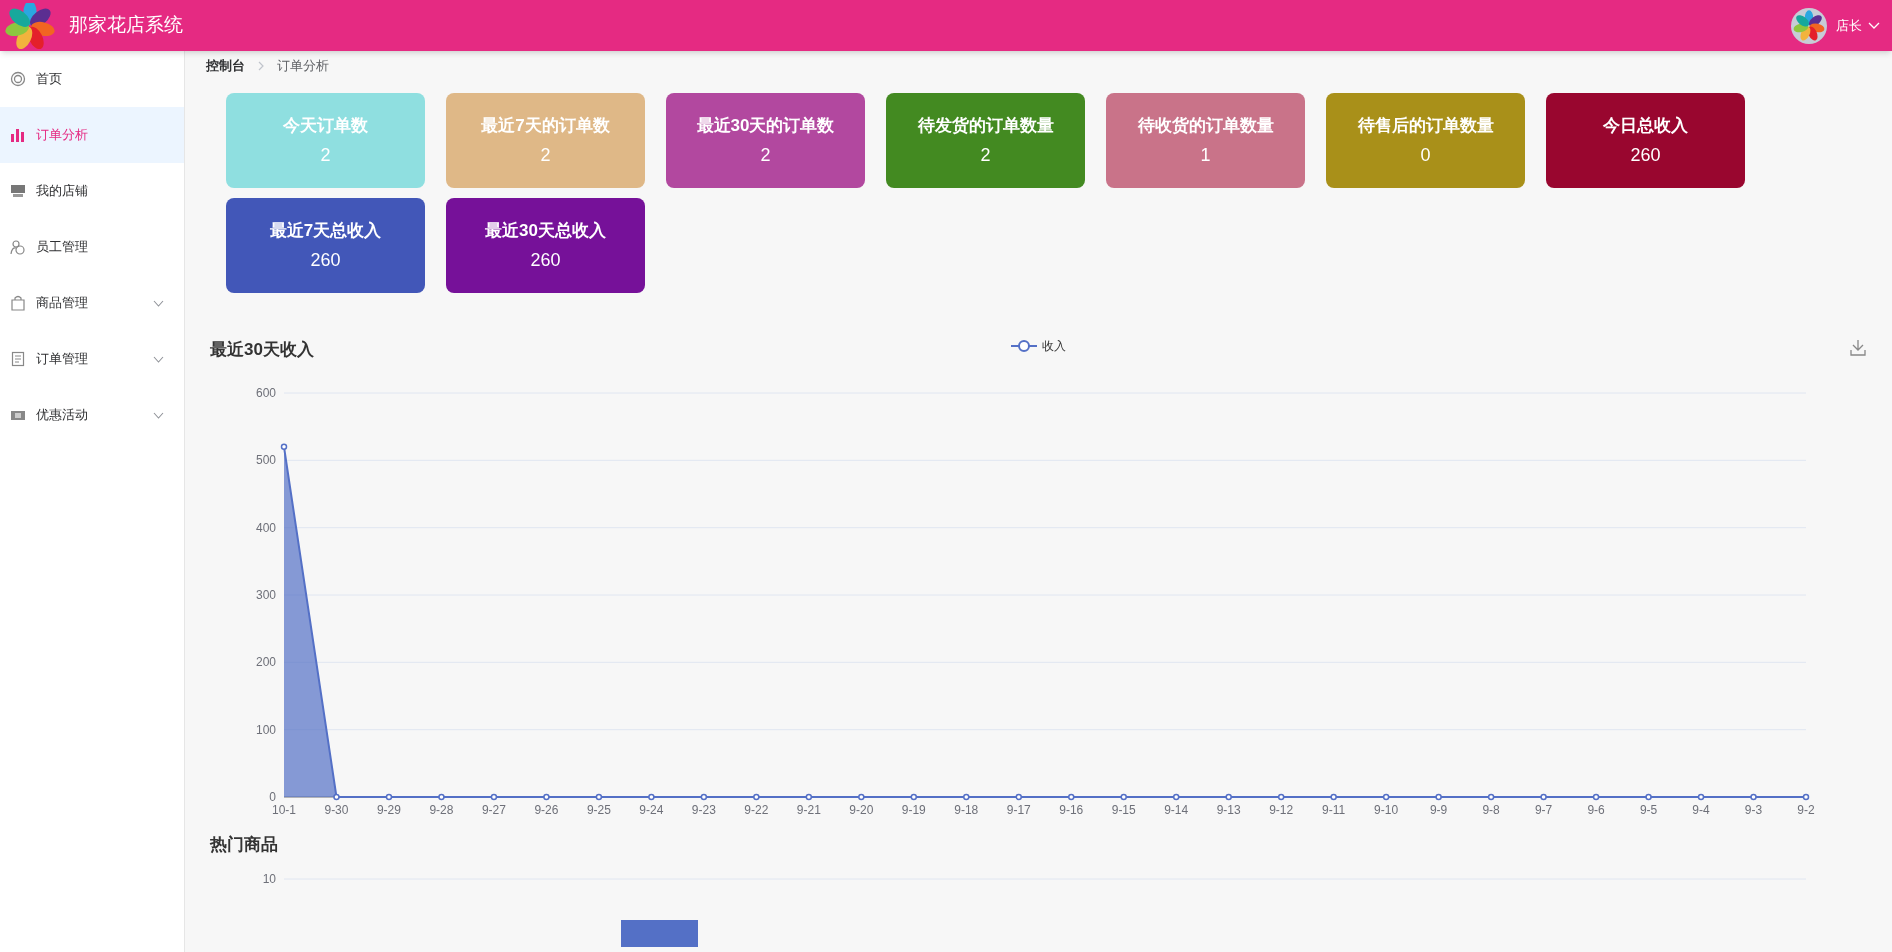  What do you see at coordinates (265, 662) in the screenshot?
I see `axis-label: 200` at bounding box center [265, 662].